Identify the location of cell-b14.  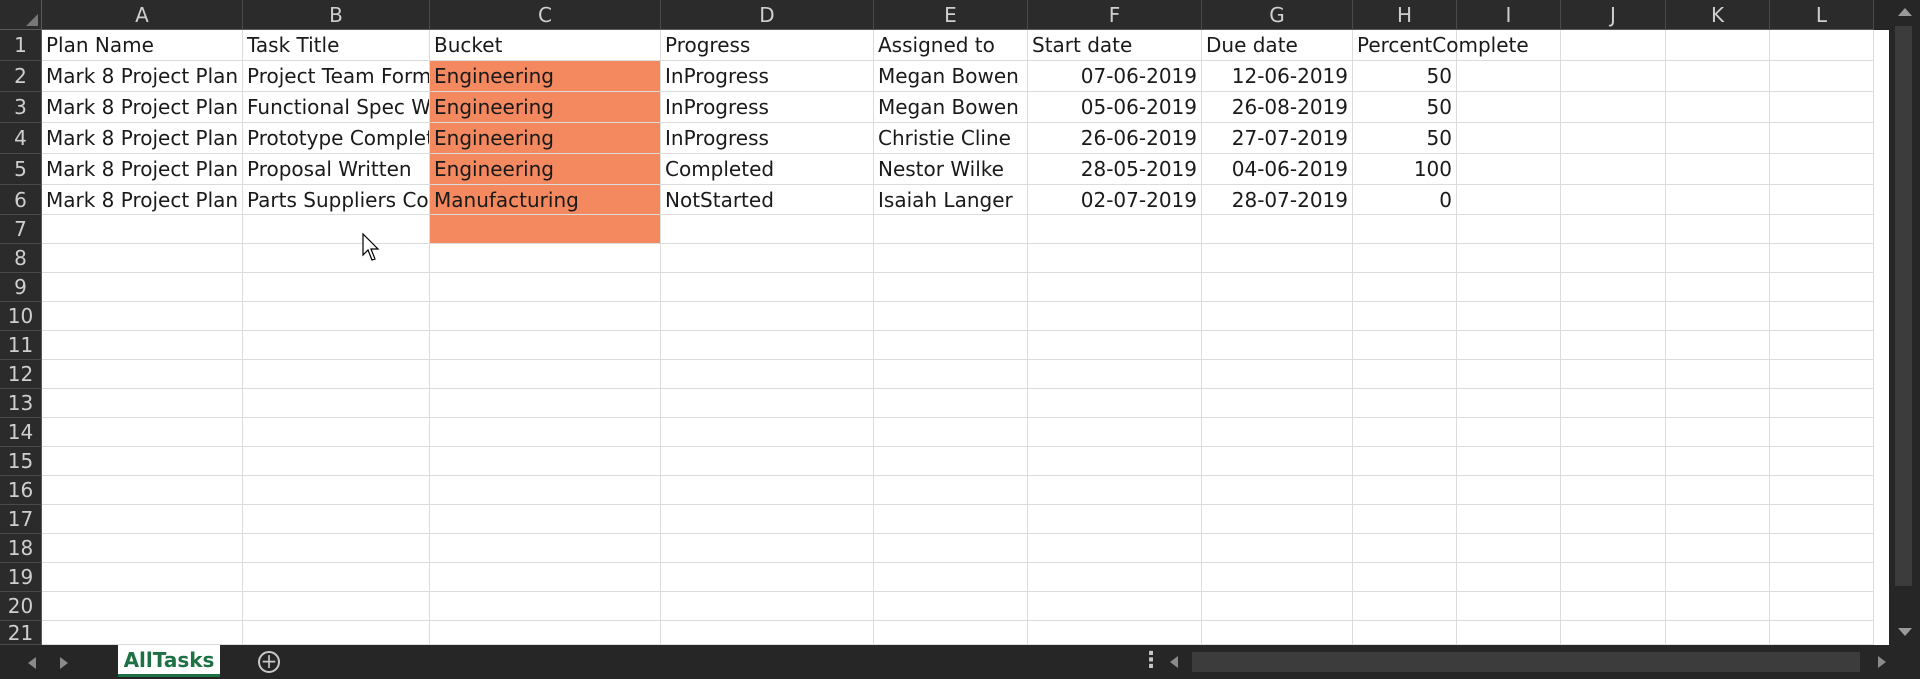
(336, 432).